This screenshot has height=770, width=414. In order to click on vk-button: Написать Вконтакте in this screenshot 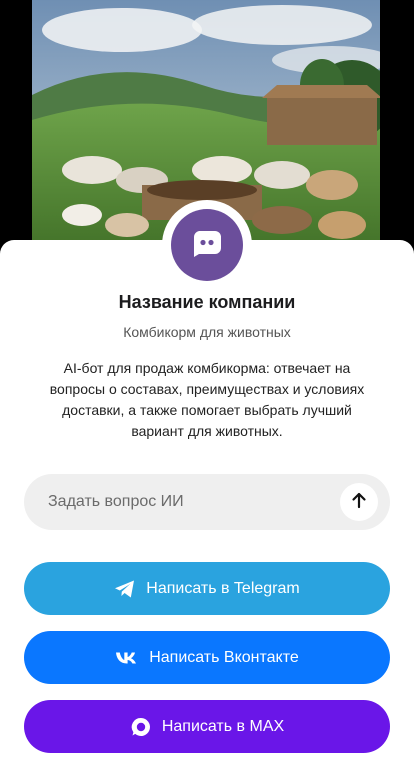, I will do `click(207, 657)`.